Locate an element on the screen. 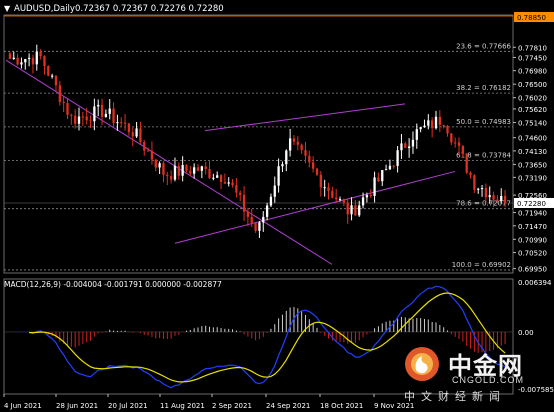 This screenshot has height=412, width=554. macd-axis-label: 0.00 is located at coordinates (526, 333).